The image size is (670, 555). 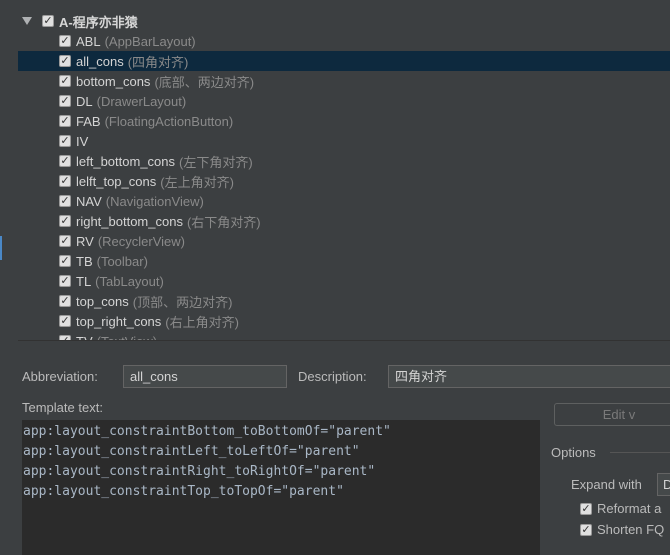 What do you see at coordinates (631, 529) in the screenshot?
I see `shorten-fq-label: Shorten FQ` at bounding box center [631, 529].